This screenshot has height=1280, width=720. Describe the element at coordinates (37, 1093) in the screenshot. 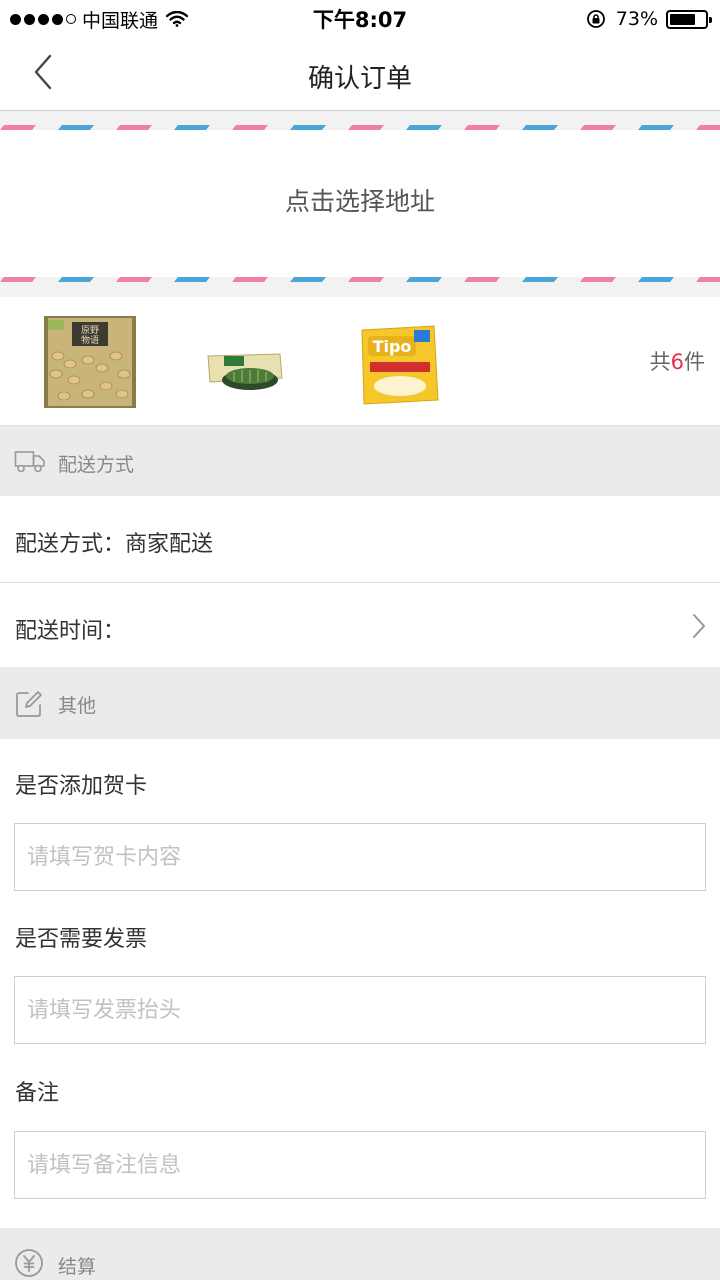

I see `remark-label: 备注` at that location.